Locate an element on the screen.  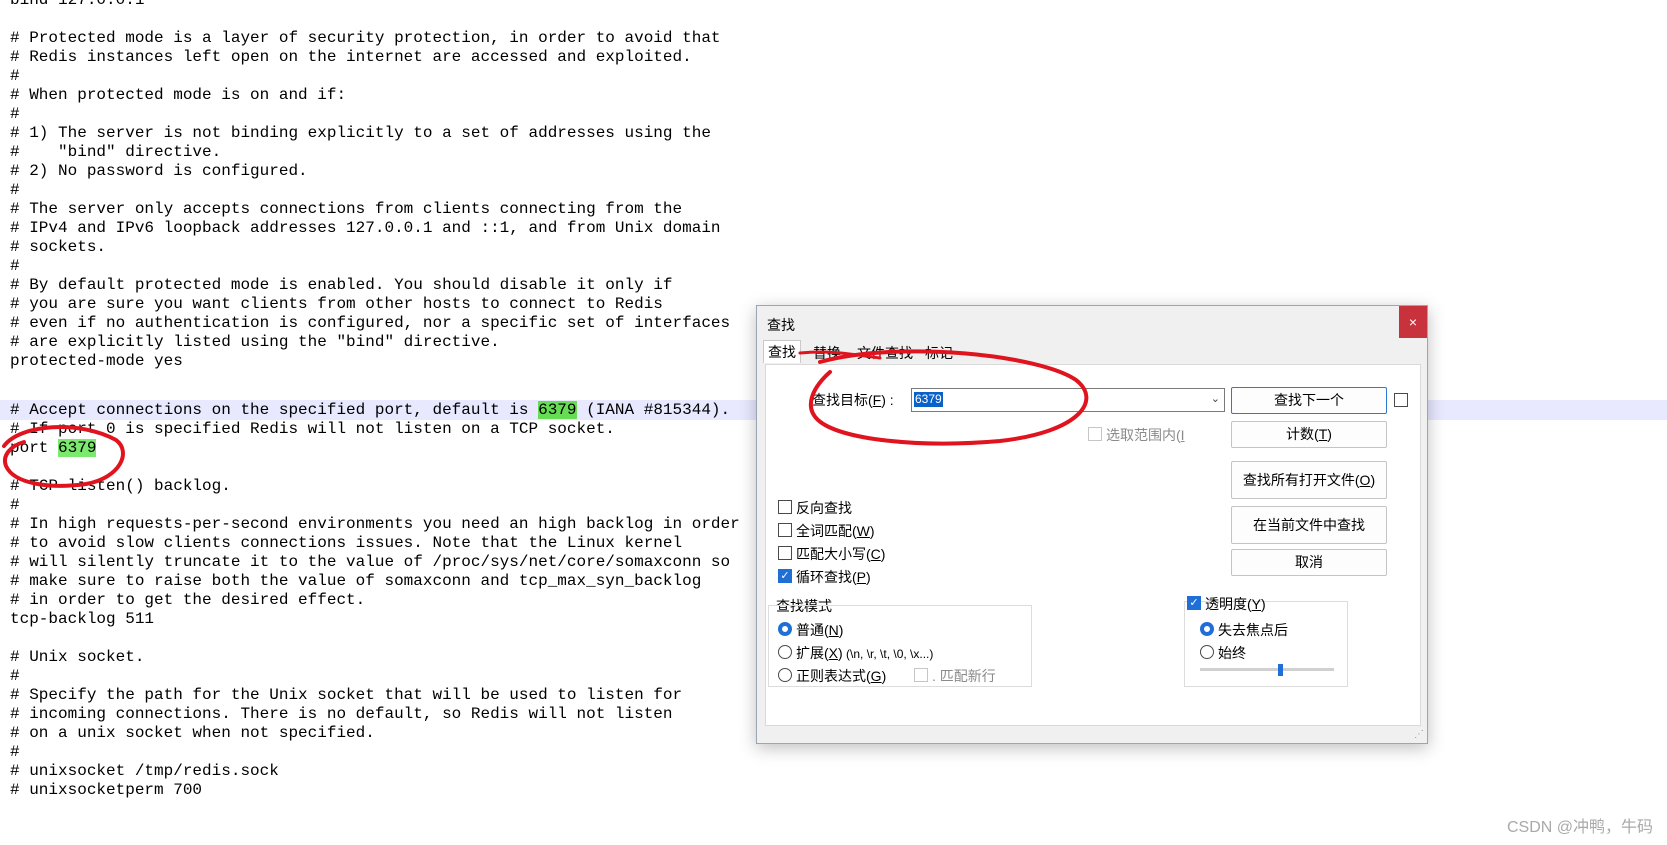
code-line: # "bind" directive. is located at coordinates (116, 152).